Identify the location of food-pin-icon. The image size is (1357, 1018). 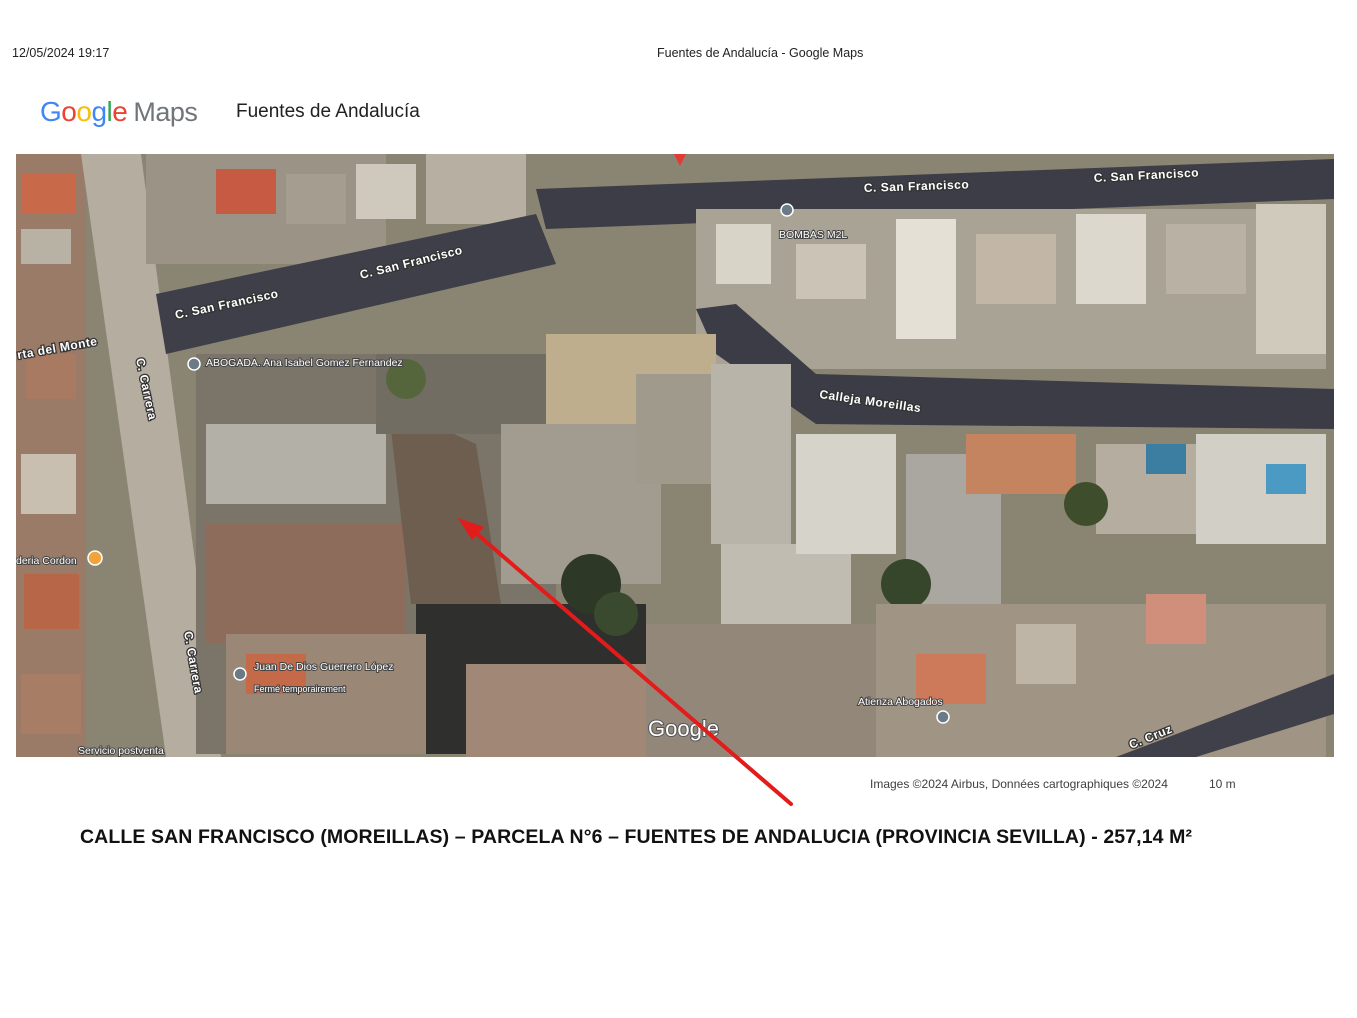
(95, 558).